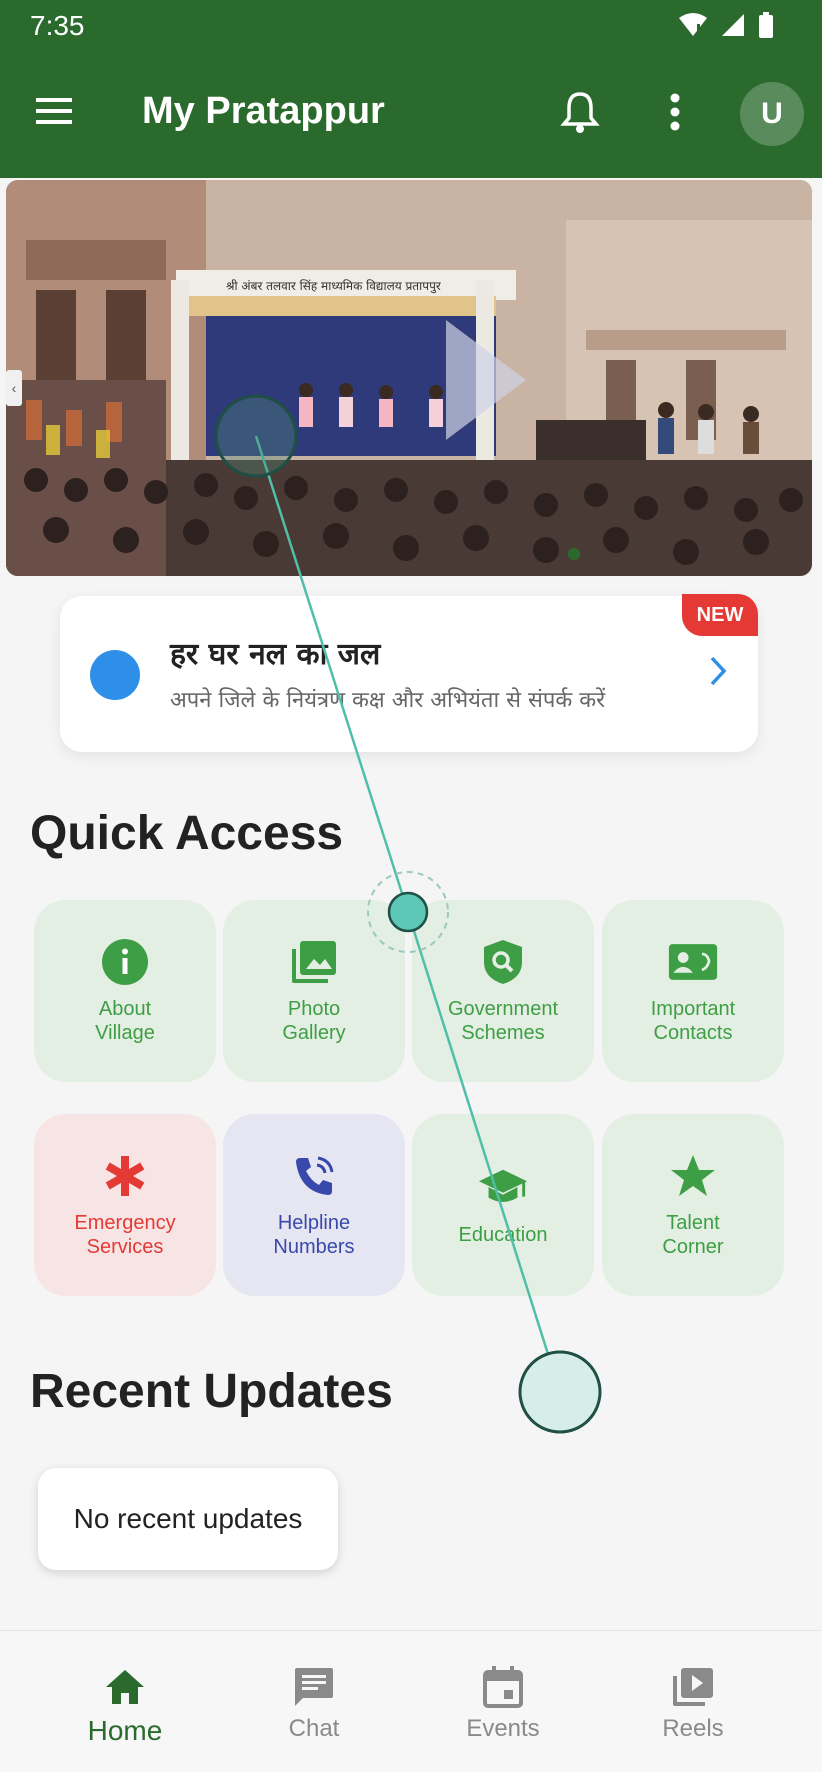  Describe the element at coordinates (693, 1176) in the screenshot. I see `star-icon` at that location.